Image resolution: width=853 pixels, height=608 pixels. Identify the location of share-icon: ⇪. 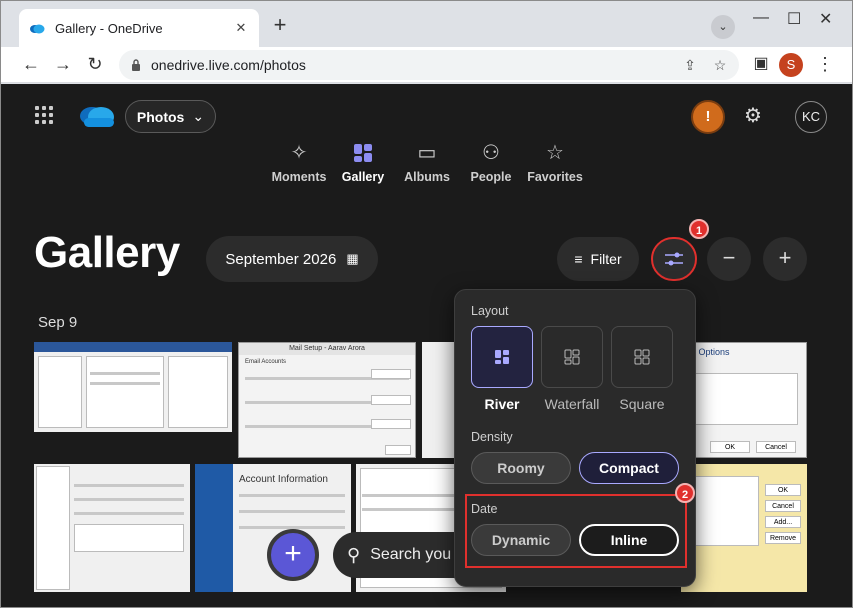
(690, 65).